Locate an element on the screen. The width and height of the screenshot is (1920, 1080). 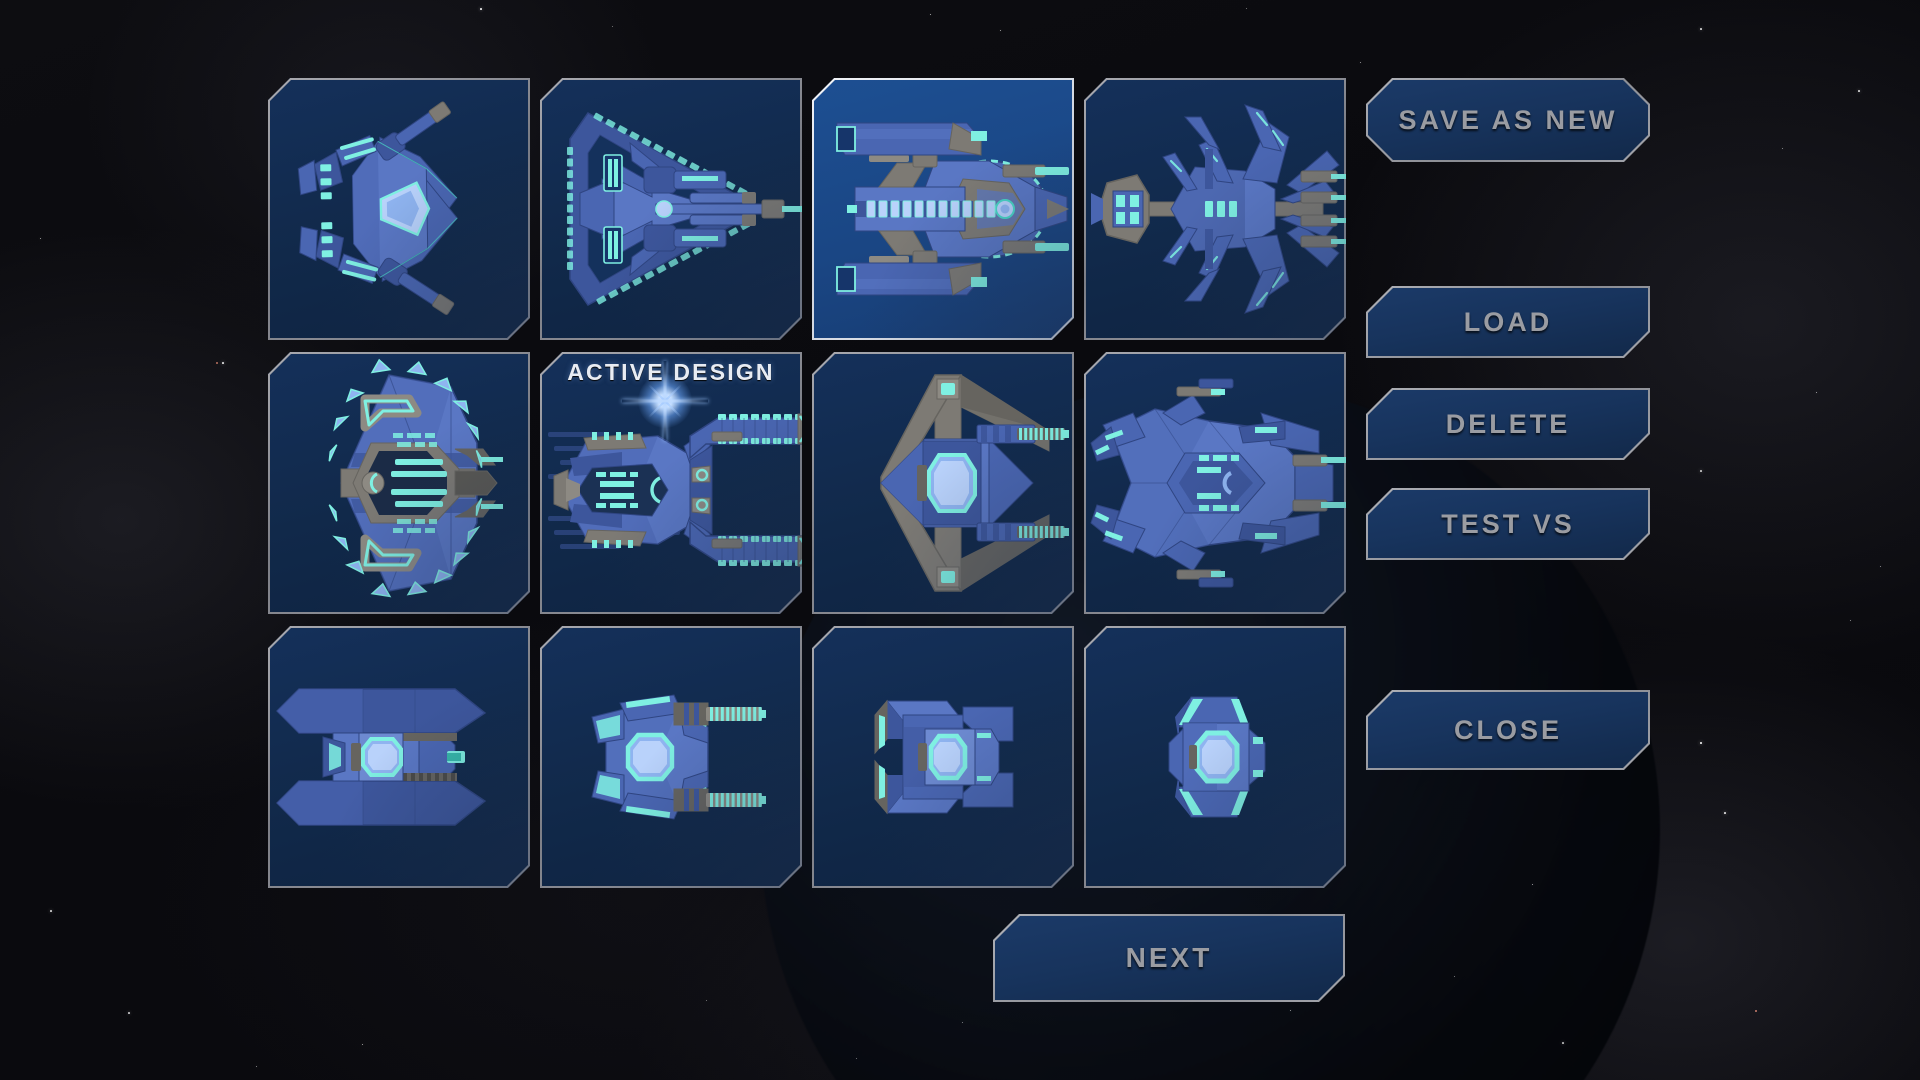
ship-thumbnail-compact-interceptor is located at coordinates (1215, 757).